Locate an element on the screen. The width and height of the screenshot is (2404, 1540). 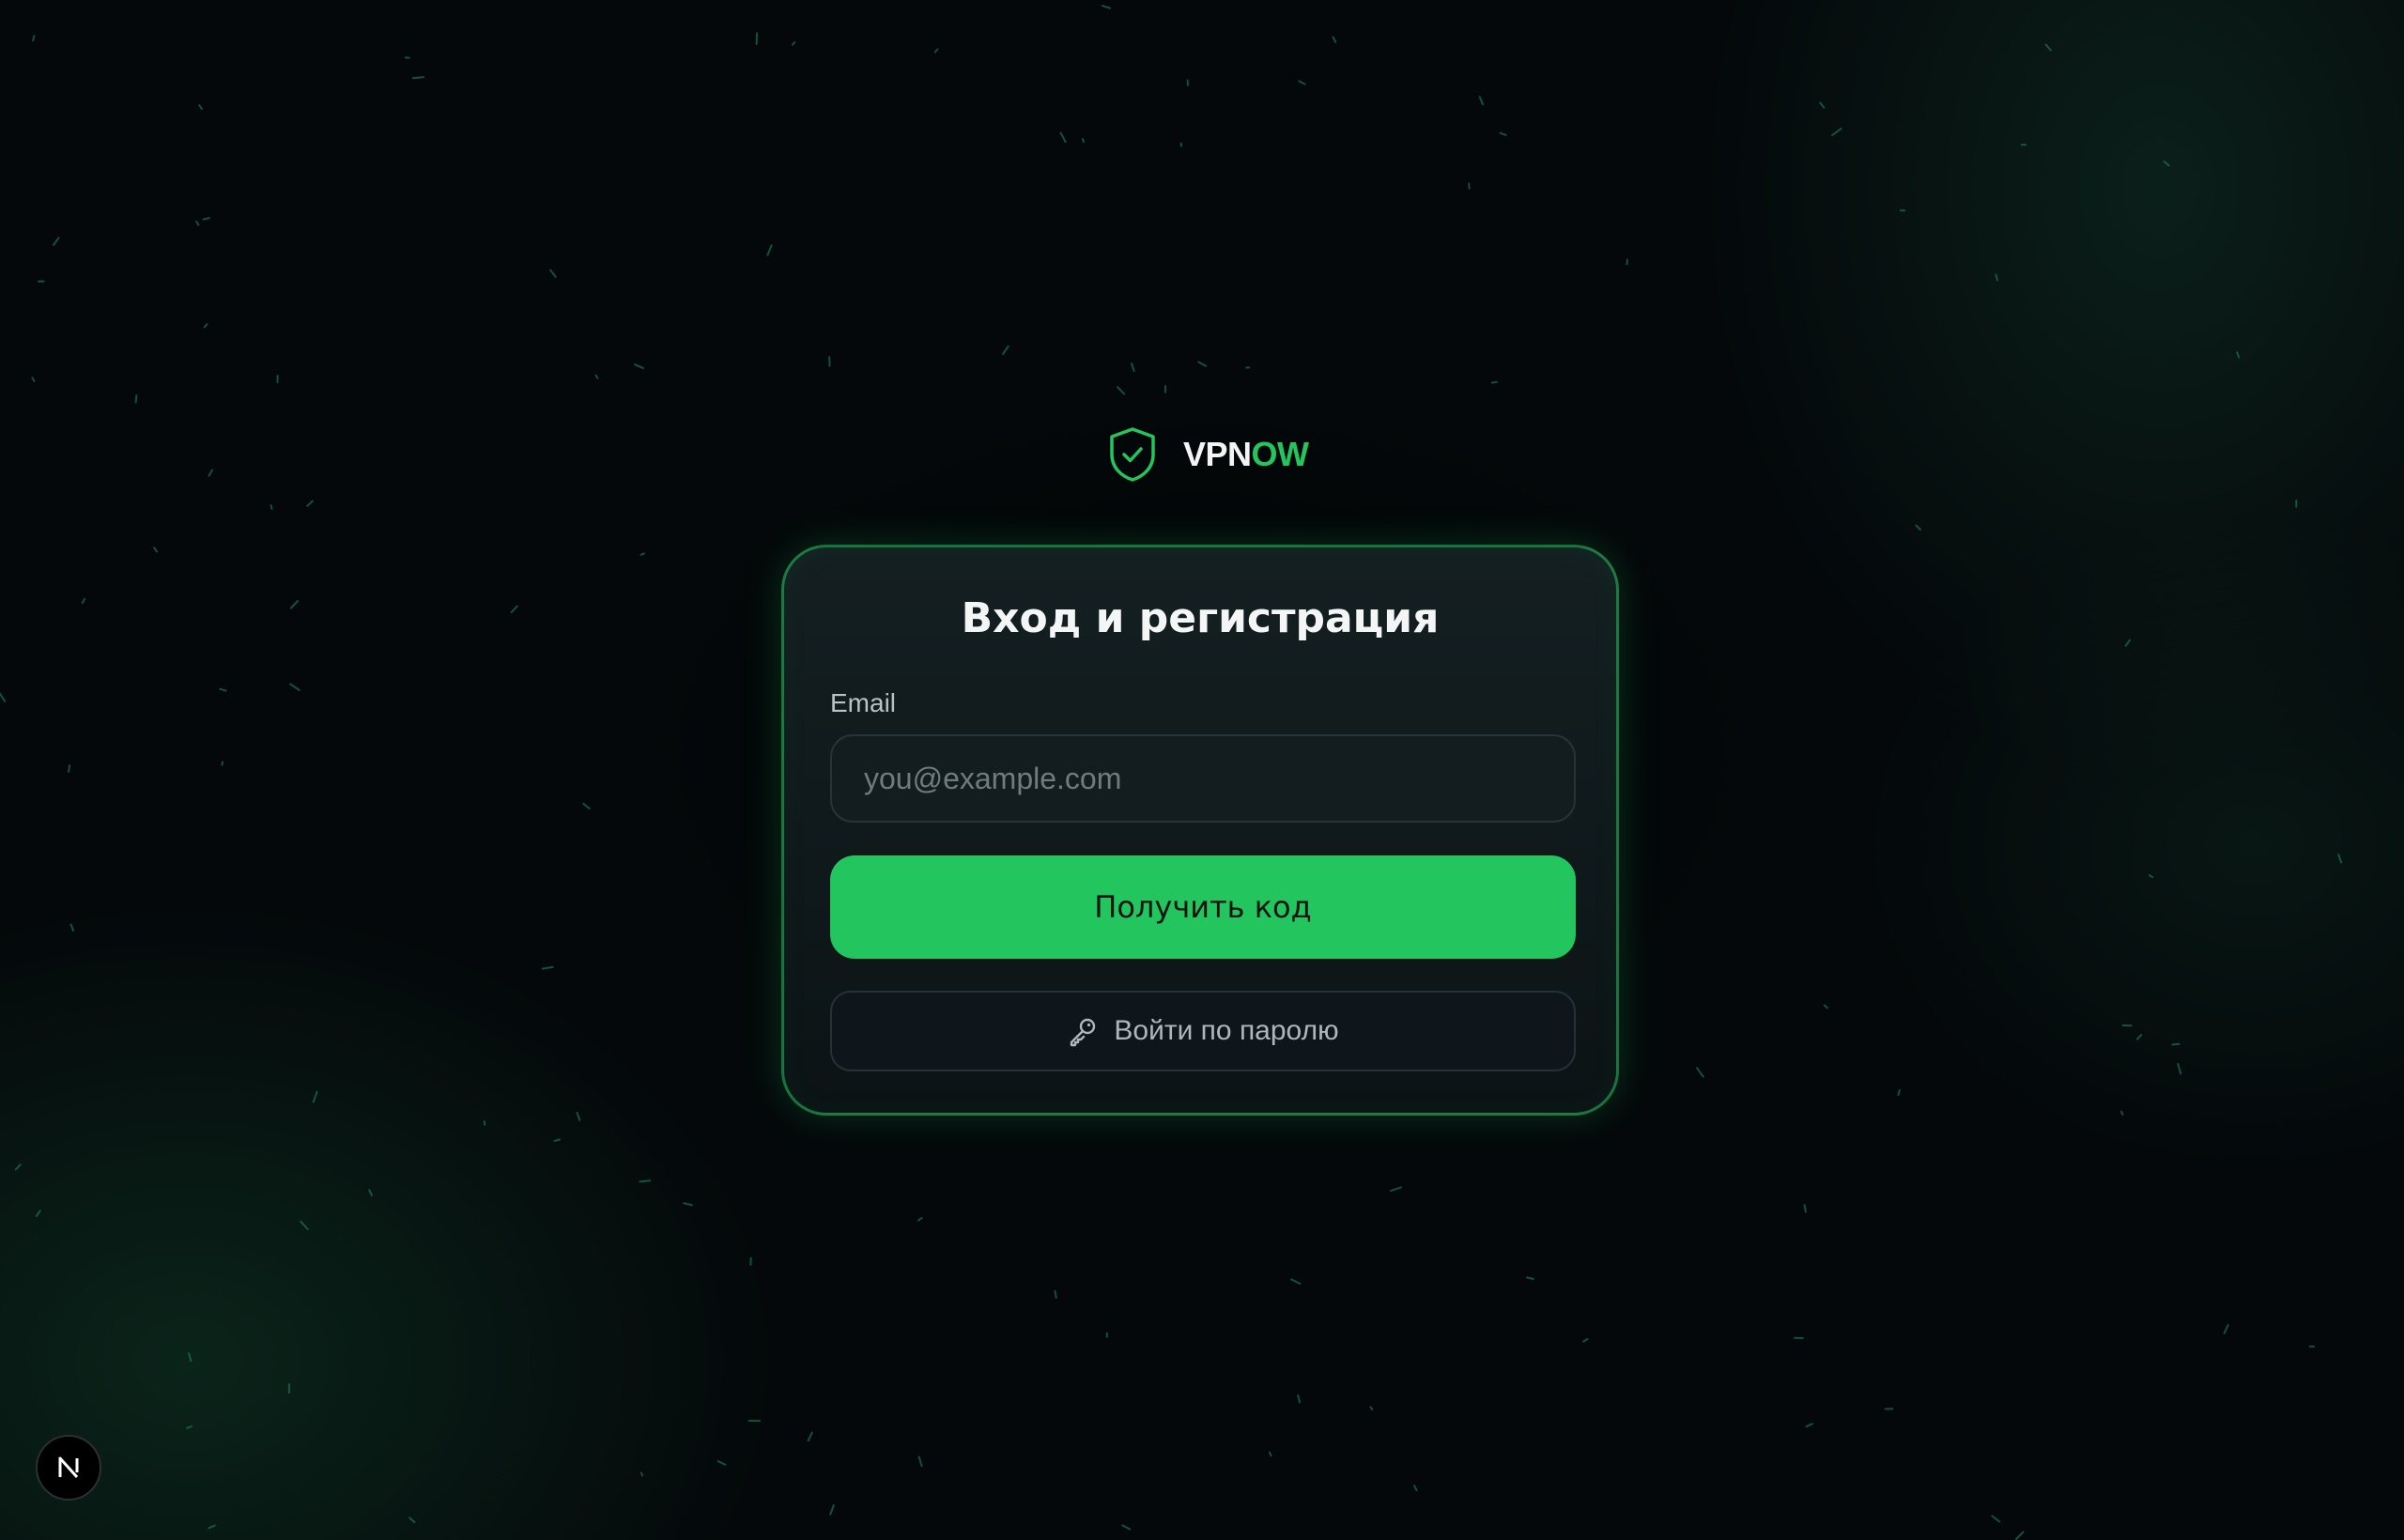
brand-name: VPN OW is located at coordinates (1246, 454).